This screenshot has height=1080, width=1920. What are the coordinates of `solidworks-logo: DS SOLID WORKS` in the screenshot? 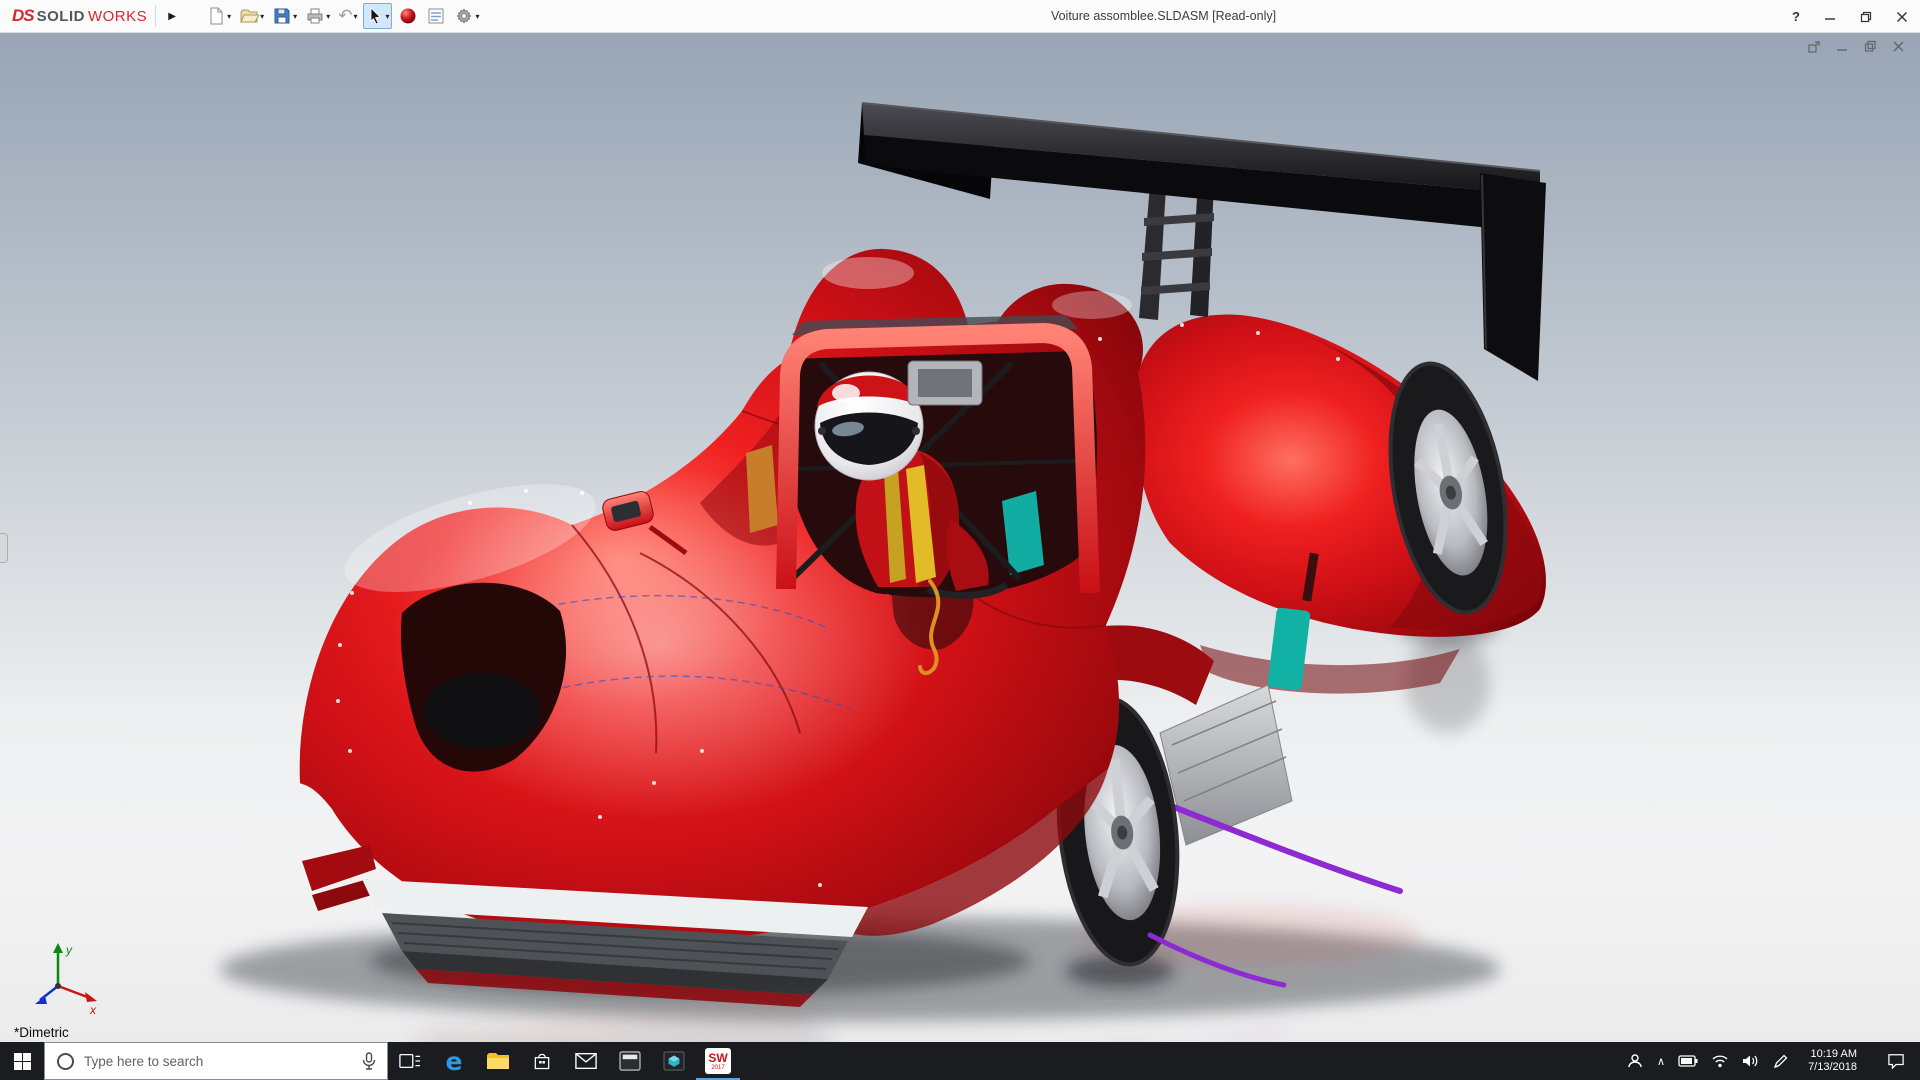 It's located at (79, 16).